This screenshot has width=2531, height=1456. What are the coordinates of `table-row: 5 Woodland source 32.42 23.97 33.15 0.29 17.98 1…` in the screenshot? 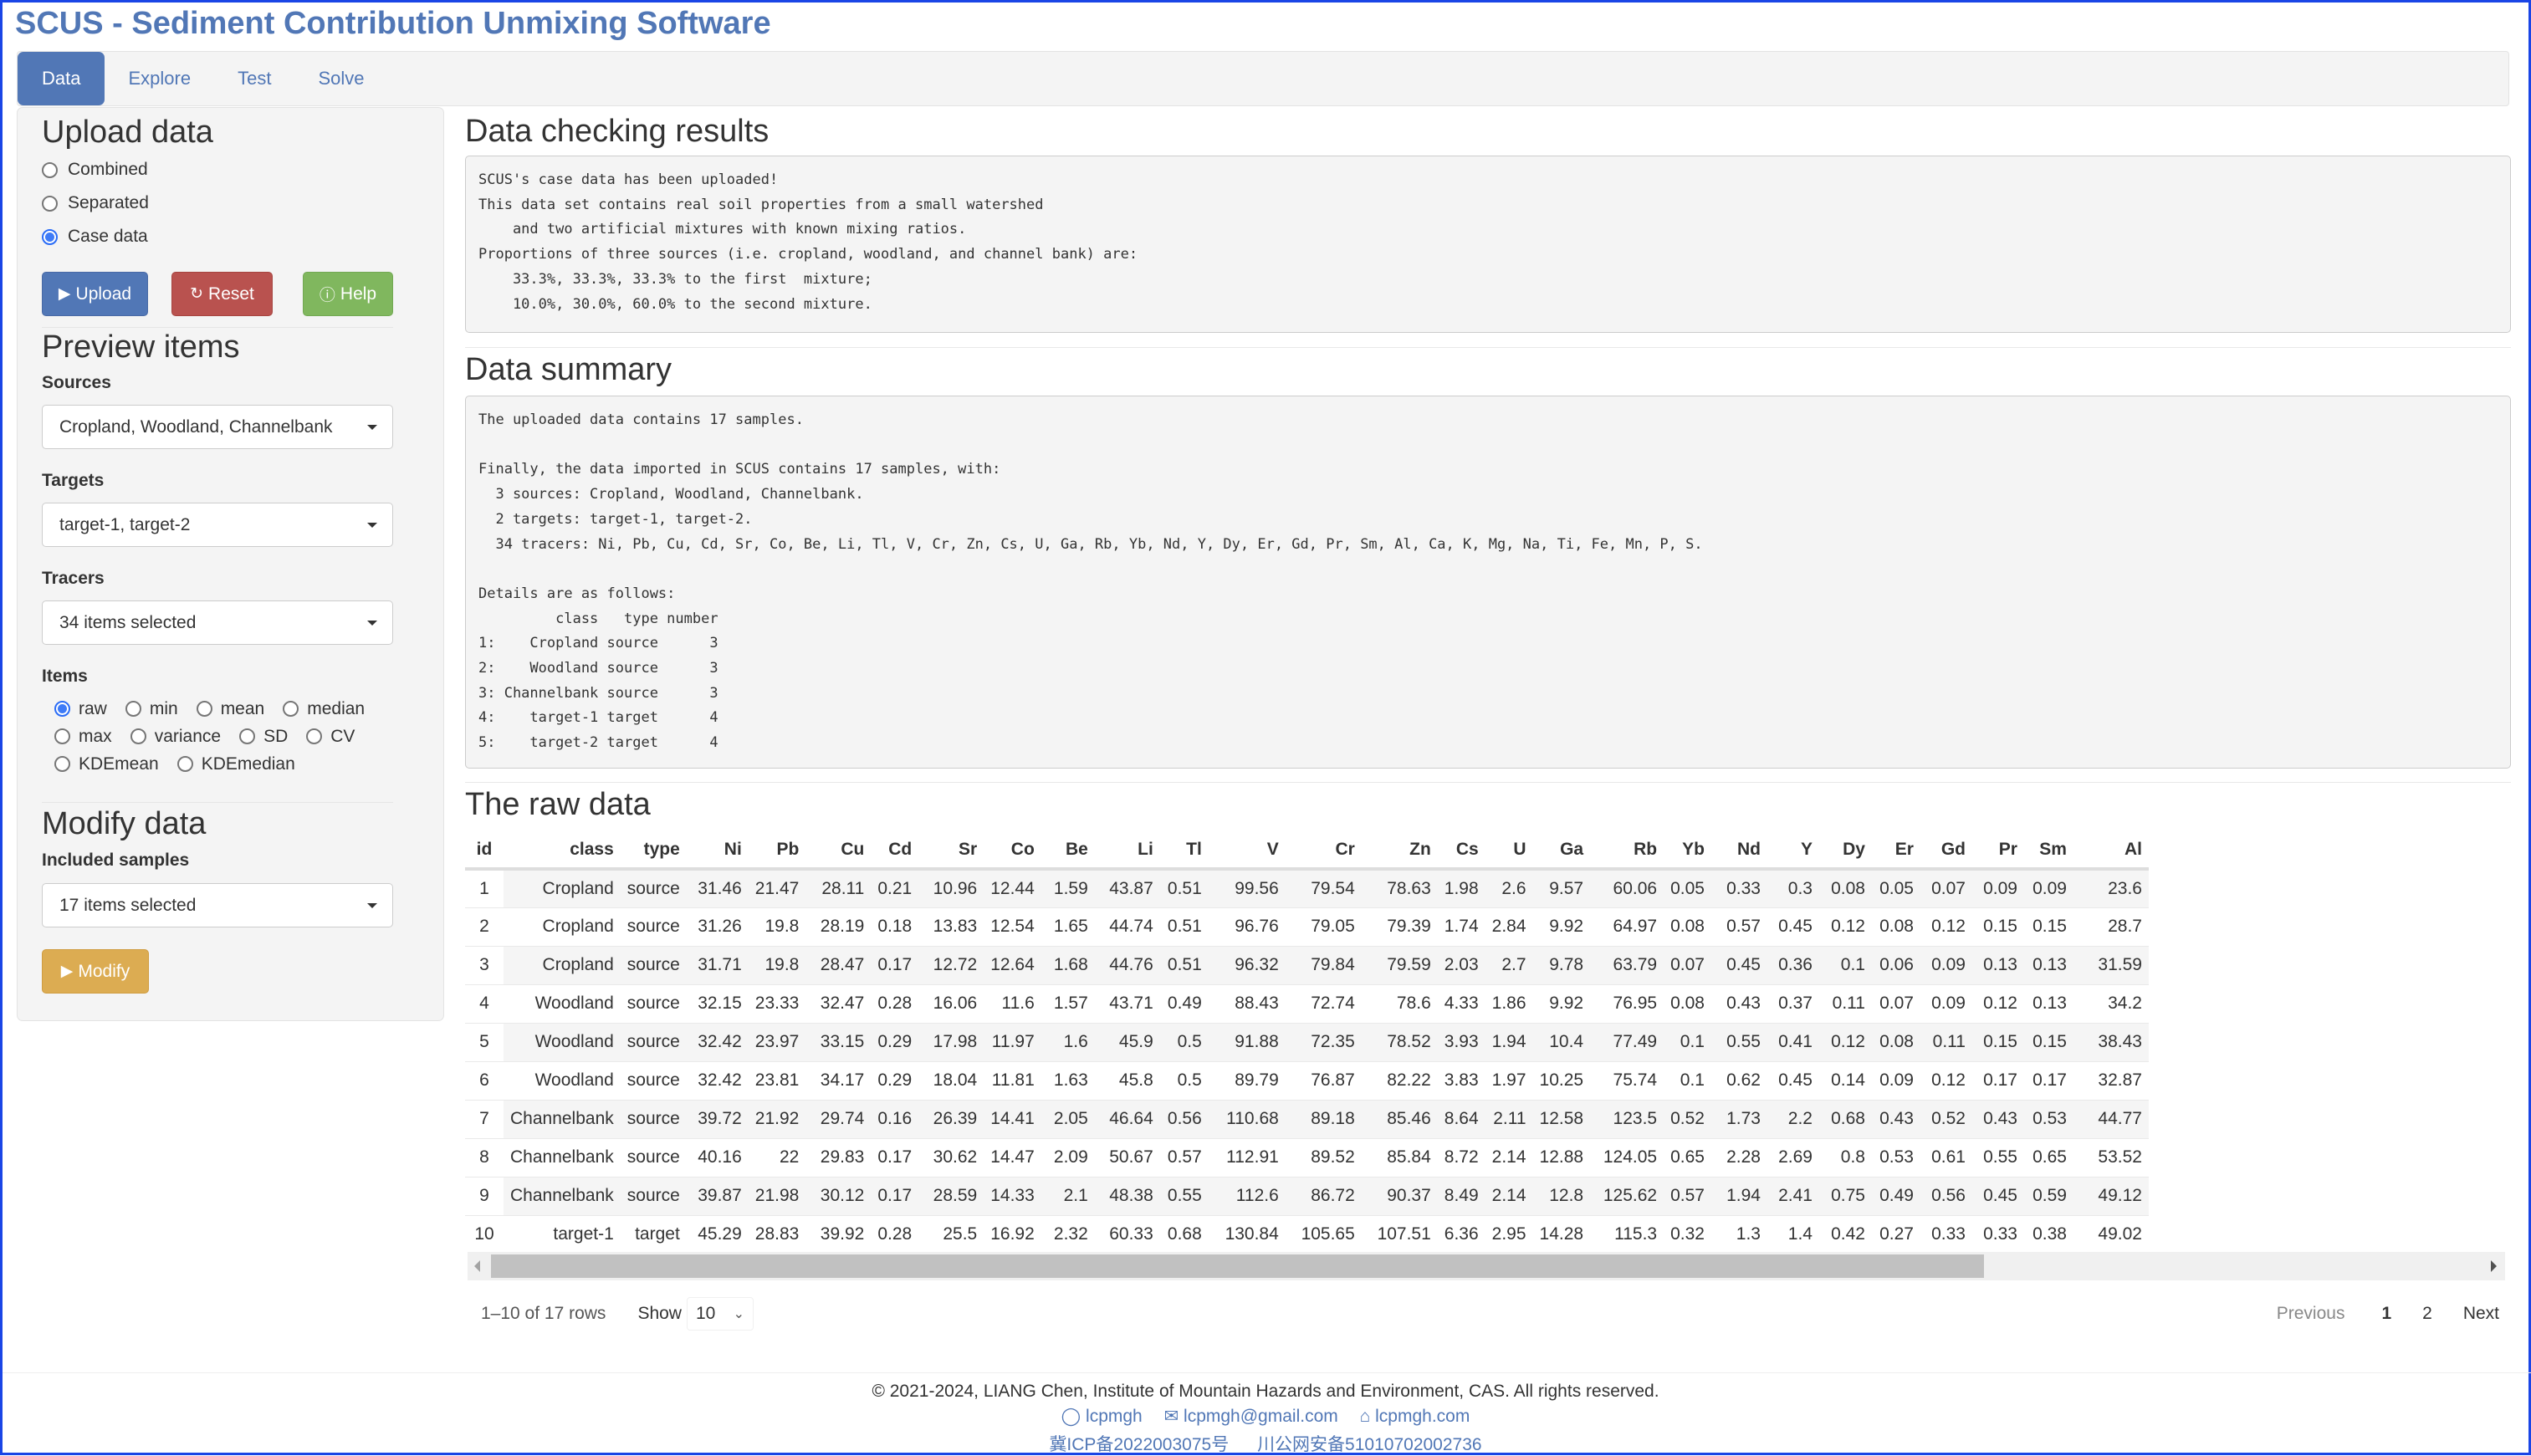 It's located at (1307, 1041).